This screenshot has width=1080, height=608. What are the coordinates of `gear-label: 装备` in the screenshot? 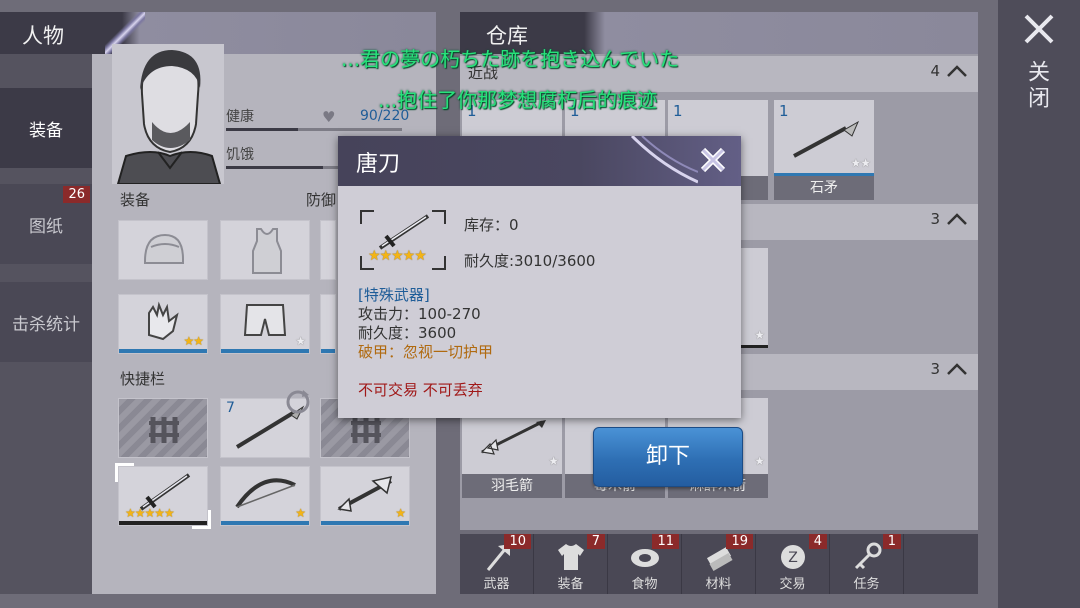 It's located at (570, 584).